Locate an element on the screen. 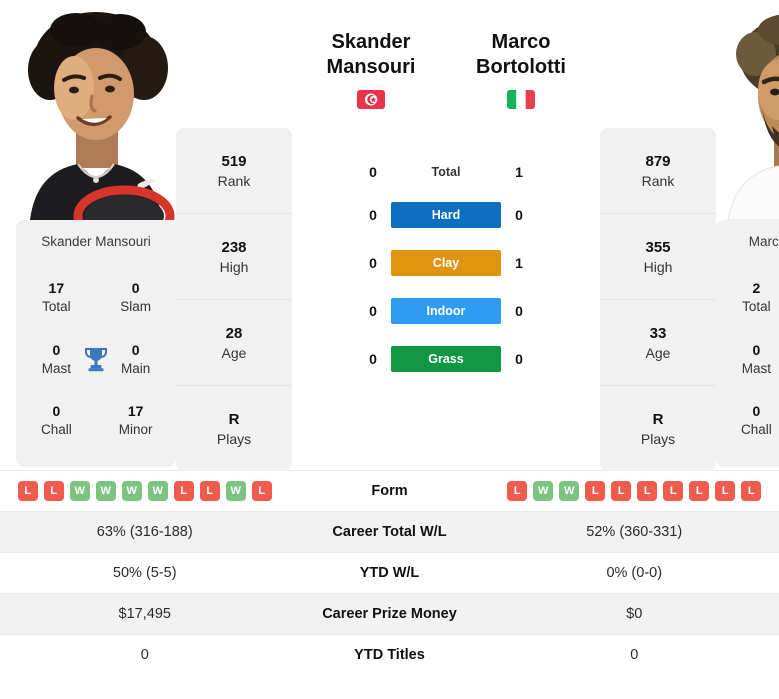  left-form-value: LLWWWWLLWL is located at coordinates (145, 491).